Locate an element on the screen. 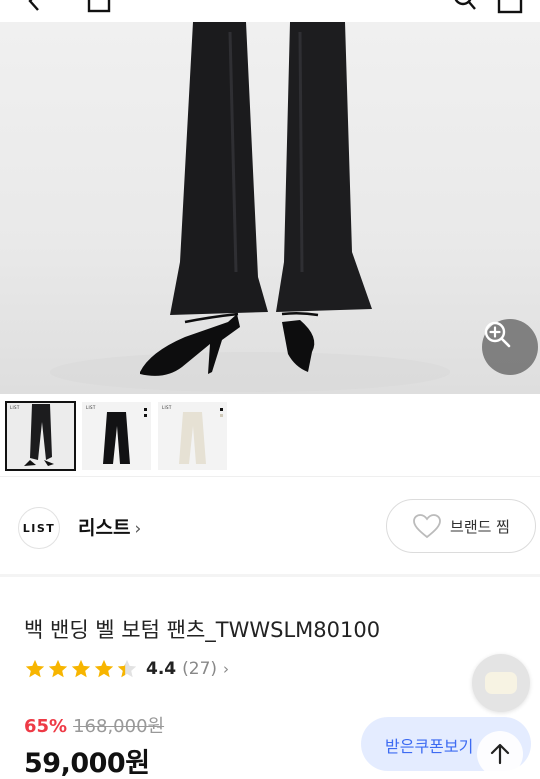  back-arrow-icon is located at coordinates (35, 7).